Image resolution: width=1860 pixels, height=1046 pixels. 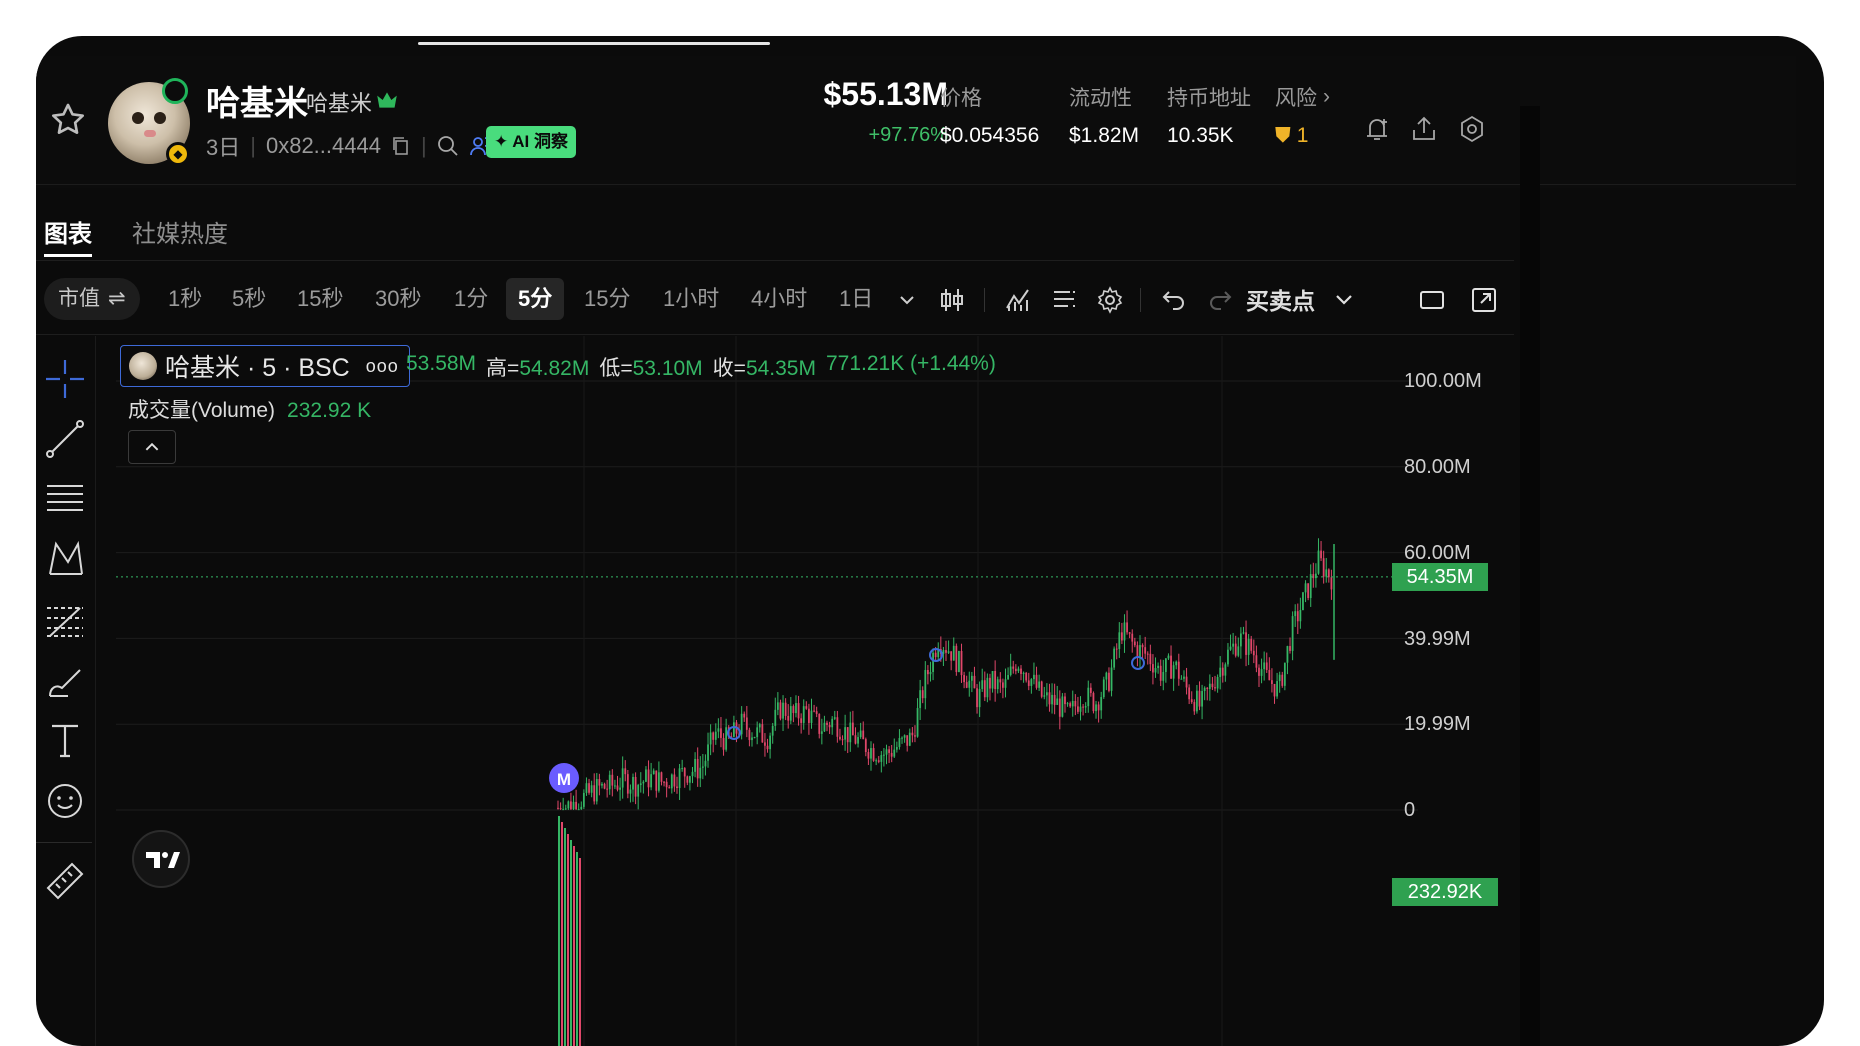 I want to click on timeframe-1d: 1日, so click(x=856, y=299).